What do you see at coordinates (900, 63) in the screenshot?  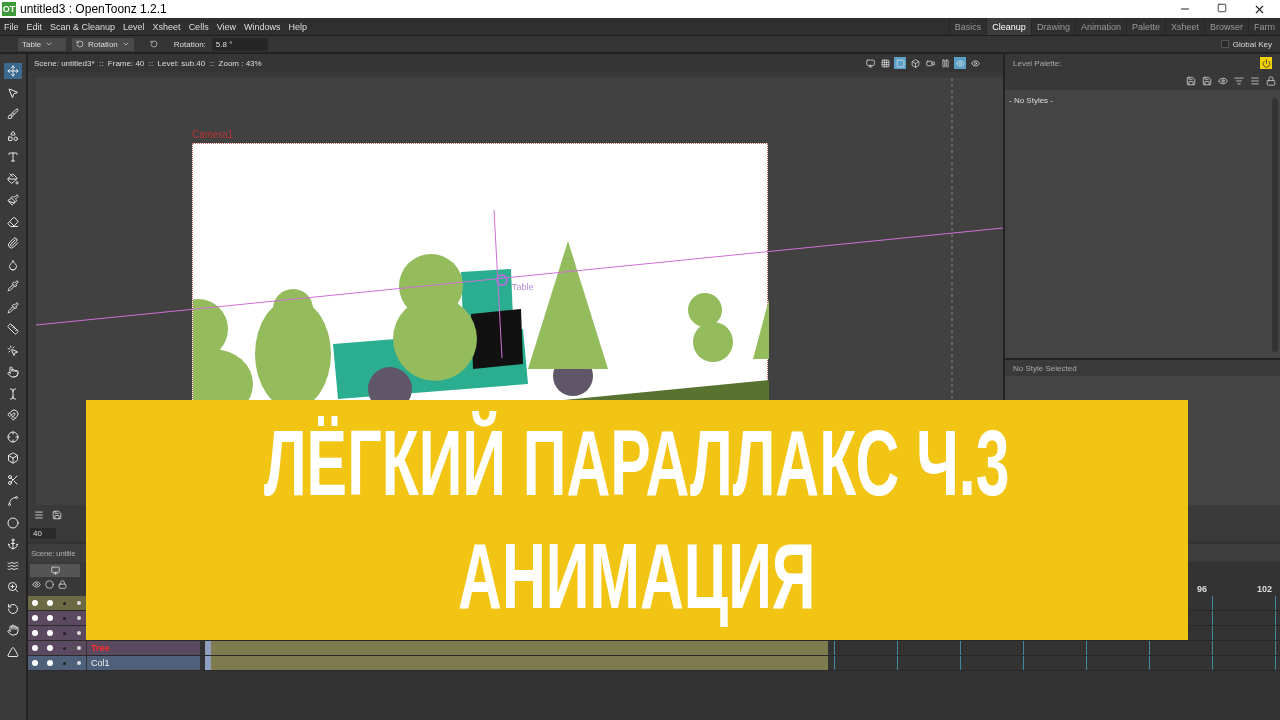 I see `square-icon` at bounding box center [900, 63].